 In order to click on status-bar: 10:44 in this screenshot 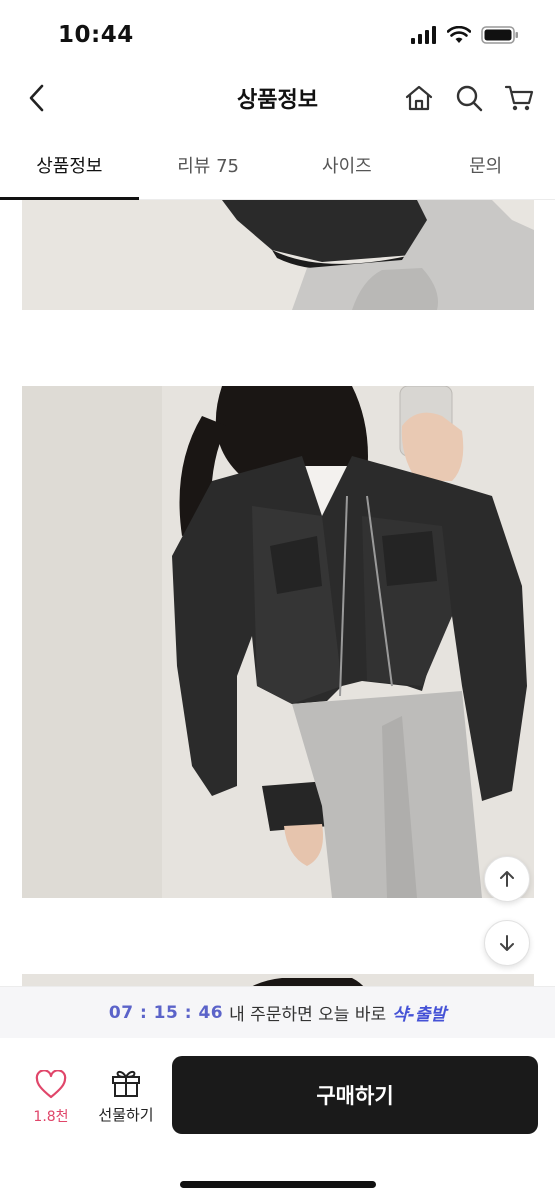, I will do `click(277, 35)`.